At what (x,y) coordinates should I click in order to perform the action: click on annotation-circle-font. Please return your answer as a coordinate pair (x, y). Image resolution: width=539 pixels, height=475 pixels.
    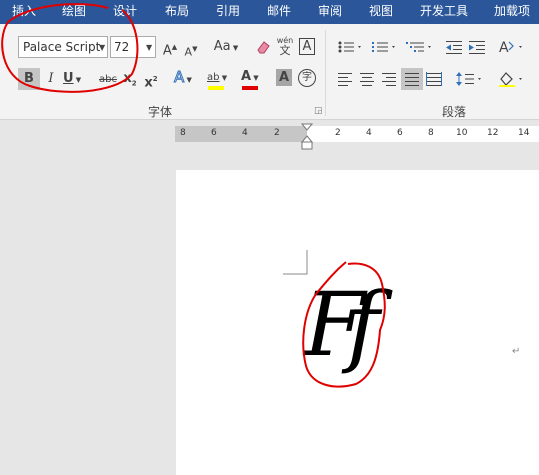
    Looking at the image, I should click on (70, 48).